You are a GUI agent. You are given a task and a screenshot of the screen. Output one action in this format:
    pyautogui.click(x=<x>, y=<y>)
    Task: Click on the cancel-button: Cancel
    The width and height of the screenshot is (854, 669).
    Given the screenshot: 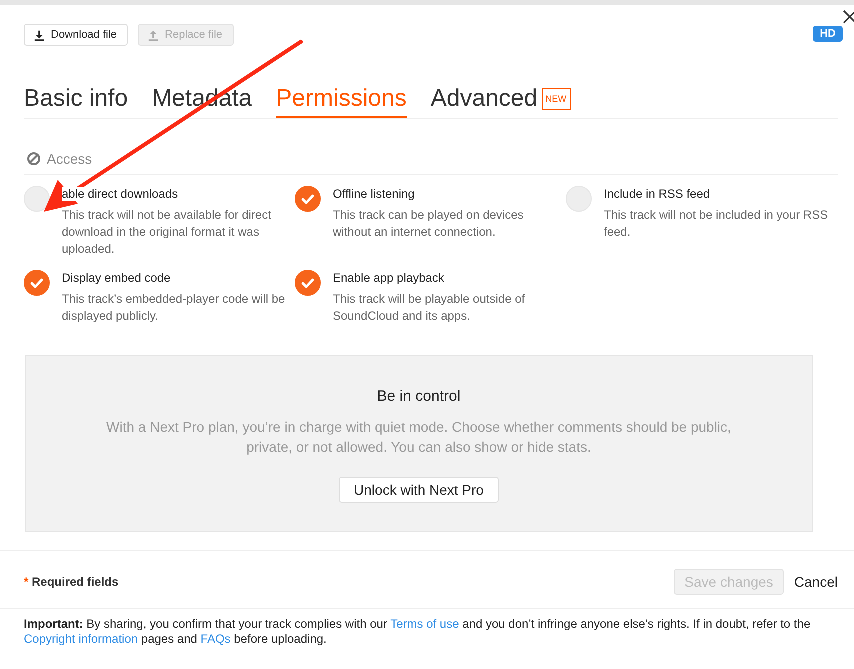 What is the action you would take?
    pyautogui.click(x=816, y=582)
    